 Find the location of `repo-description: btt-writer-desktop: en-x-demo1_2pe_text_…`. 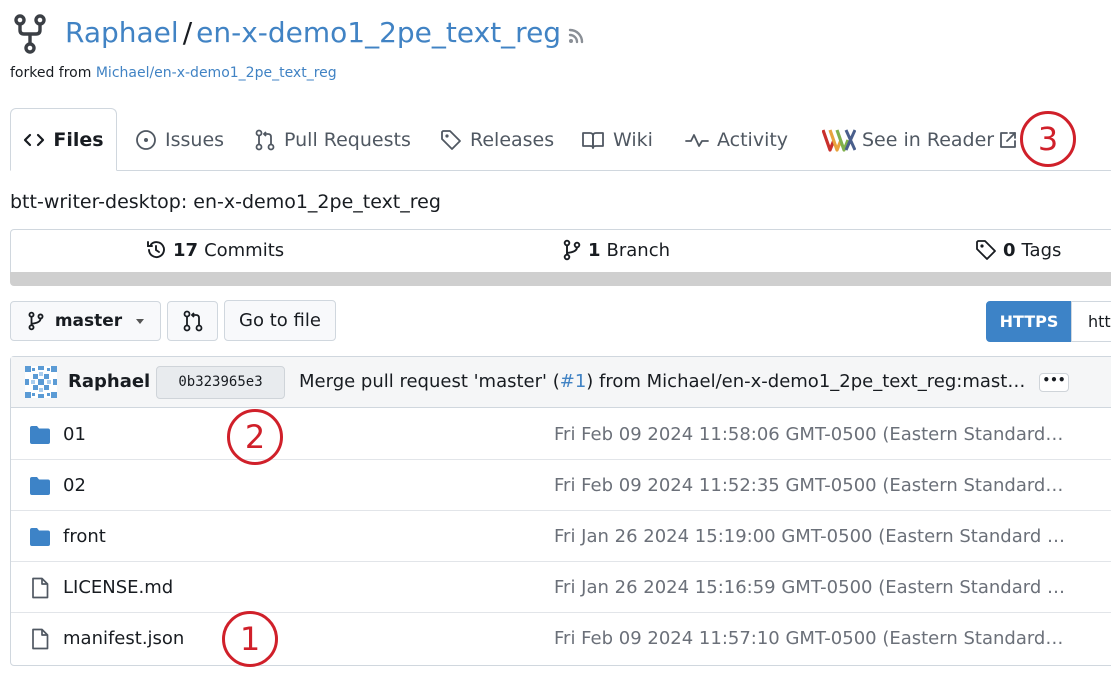

repo-description: btt-writer-desktop: en-x-demo1_2pe_text_… is located at coordinates (225, 202).